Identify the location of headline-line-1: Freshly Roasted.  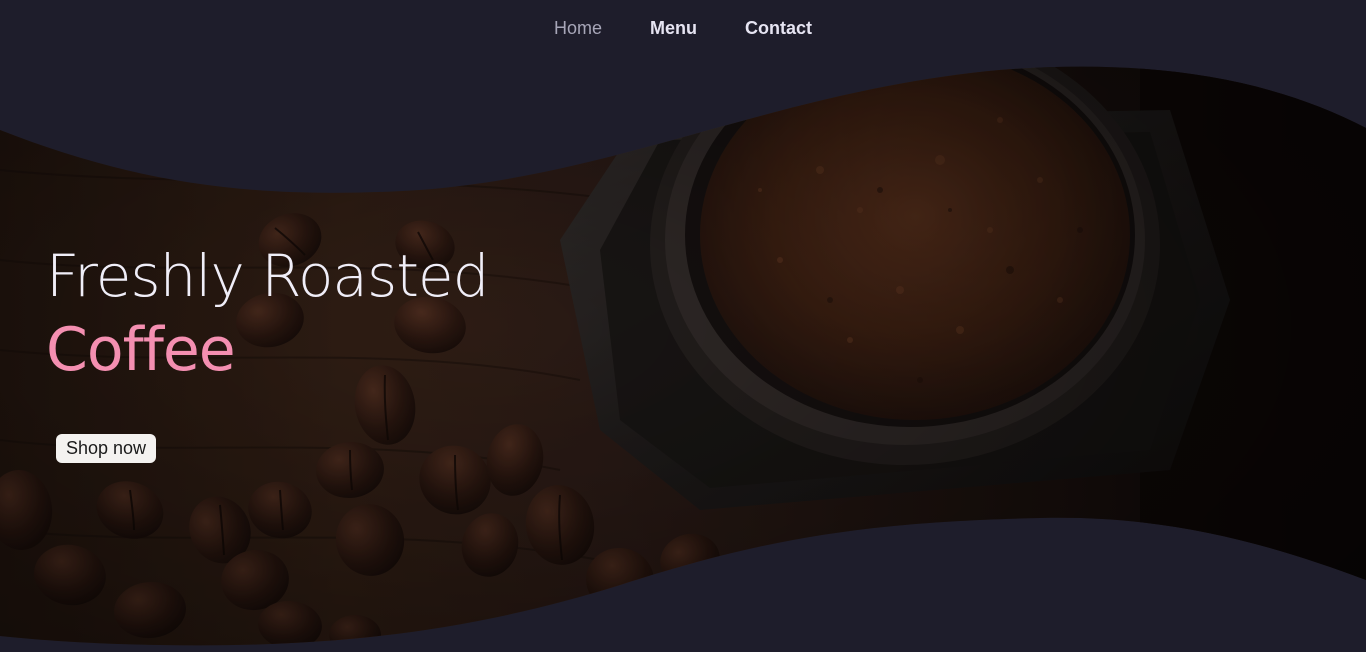
(267, 276).